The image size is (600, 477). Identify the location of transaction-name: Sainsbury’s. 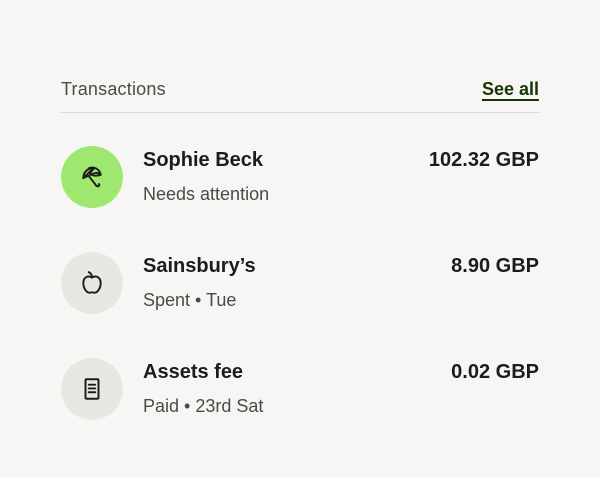
(199, 266).